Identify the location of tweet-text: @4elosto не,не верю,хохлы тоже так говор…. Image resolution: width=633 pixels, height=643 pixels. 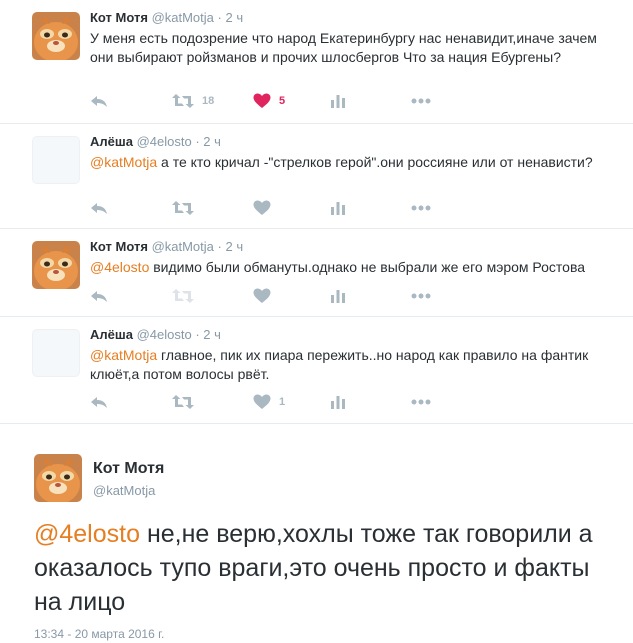
(329, 568).